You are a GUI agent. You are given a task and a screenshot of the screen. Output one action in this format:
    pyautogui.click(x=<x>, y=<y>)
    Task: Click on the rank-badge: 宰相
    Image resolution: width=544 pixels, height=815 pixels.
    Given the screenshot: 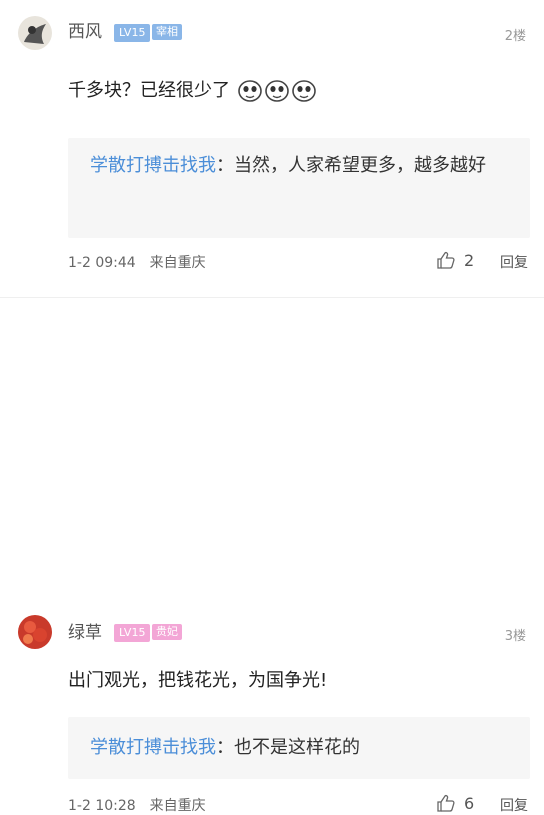 What is the action you would take?
    pyautogui.click(x=167, y=32)
    